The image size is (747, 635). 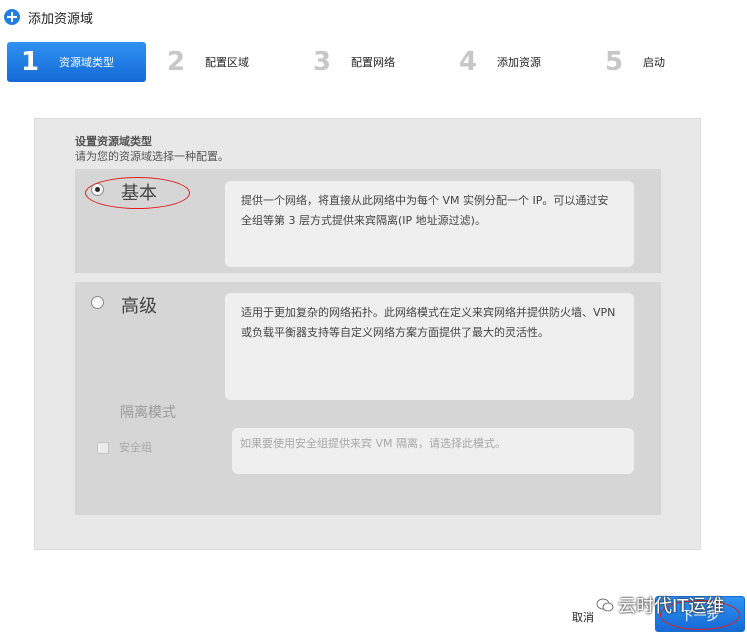 What do you see at coordinates (113, 141) in the screenshot?
I see `panel-title: 设置资源域类型` at bounding box center [113, 141].